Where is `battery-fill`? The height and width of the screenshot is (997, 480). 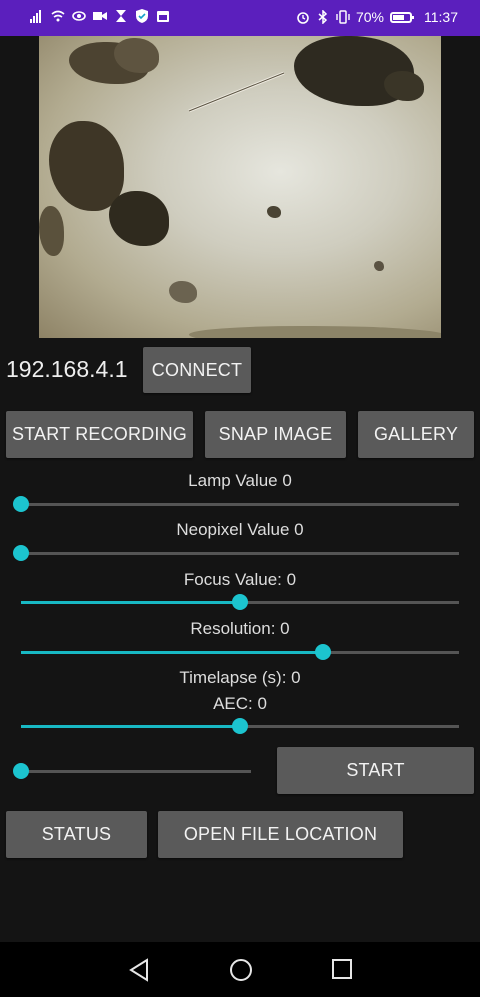 battery-fill is located at coordinates (398, 17).